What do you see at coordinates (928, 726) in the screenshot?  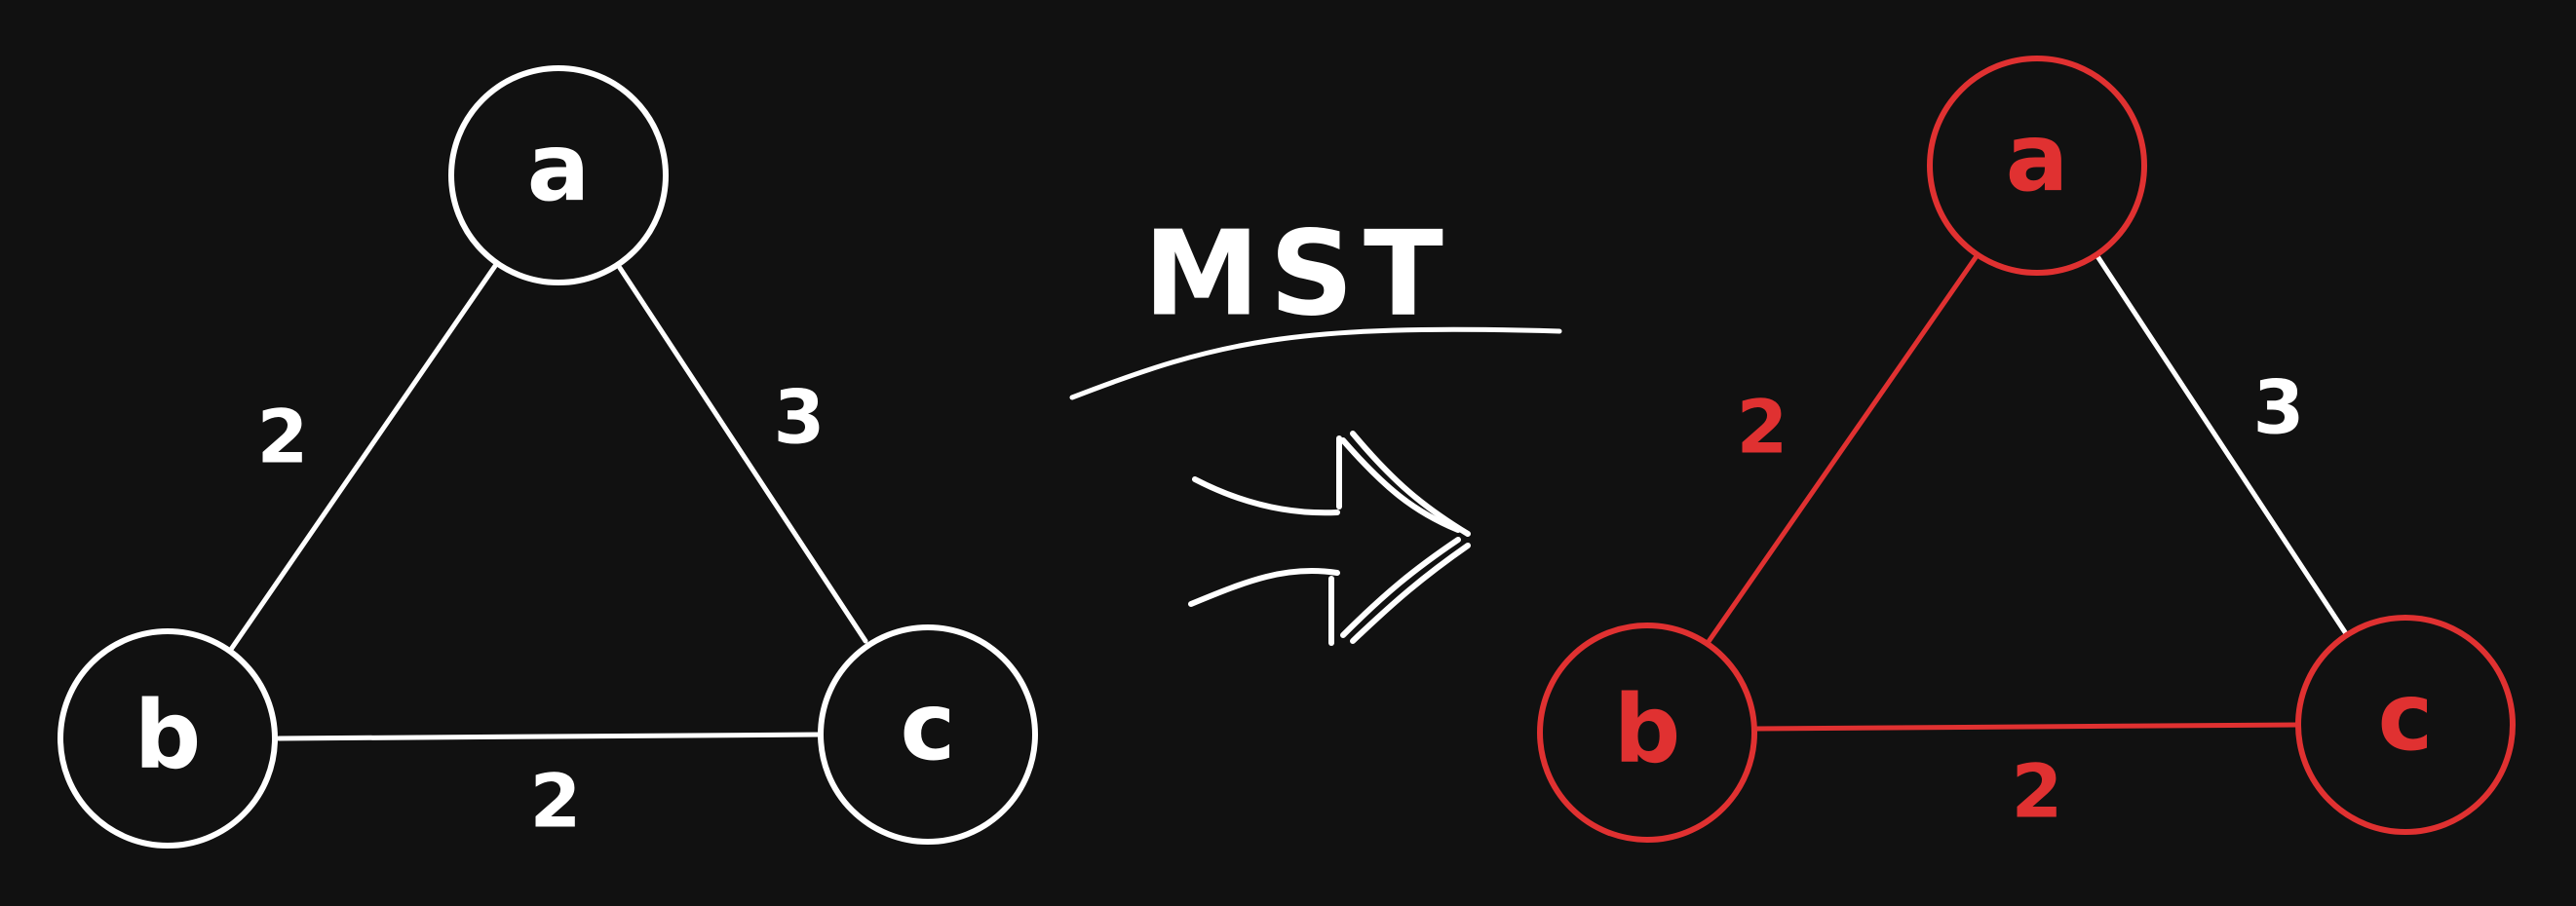 I see `node-c-label: c` at bounding box center [928, 726].